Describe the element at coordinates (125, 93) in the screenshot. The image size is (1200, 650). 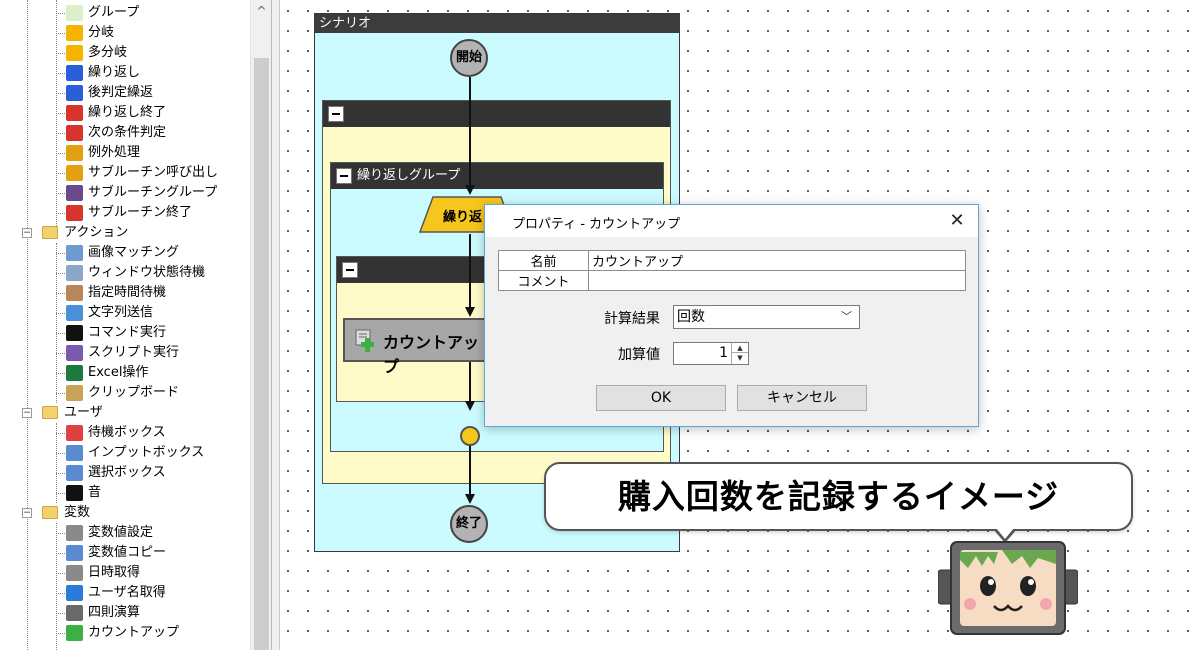
I see `tree-item: 後判定繰返` at that location.